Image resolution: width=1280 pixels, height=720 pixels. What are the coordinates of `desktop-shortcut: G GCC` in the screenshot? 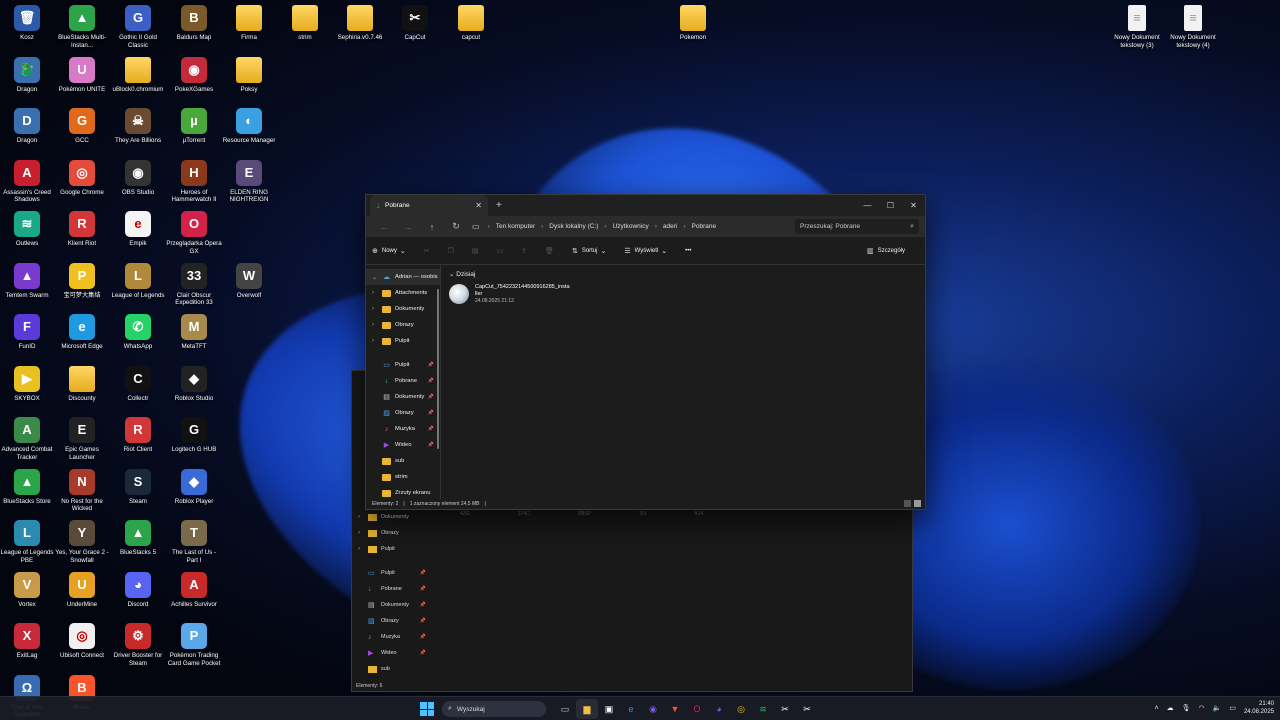 It's located at (82, 126).